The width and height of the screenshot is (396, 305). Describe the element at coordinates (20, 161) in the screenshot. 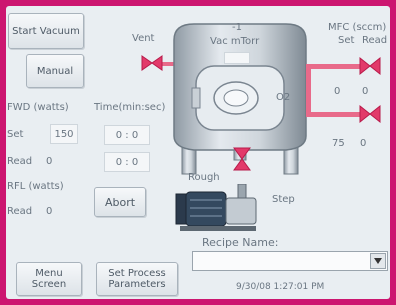

I see `fwd-read-label: Read` at that location.